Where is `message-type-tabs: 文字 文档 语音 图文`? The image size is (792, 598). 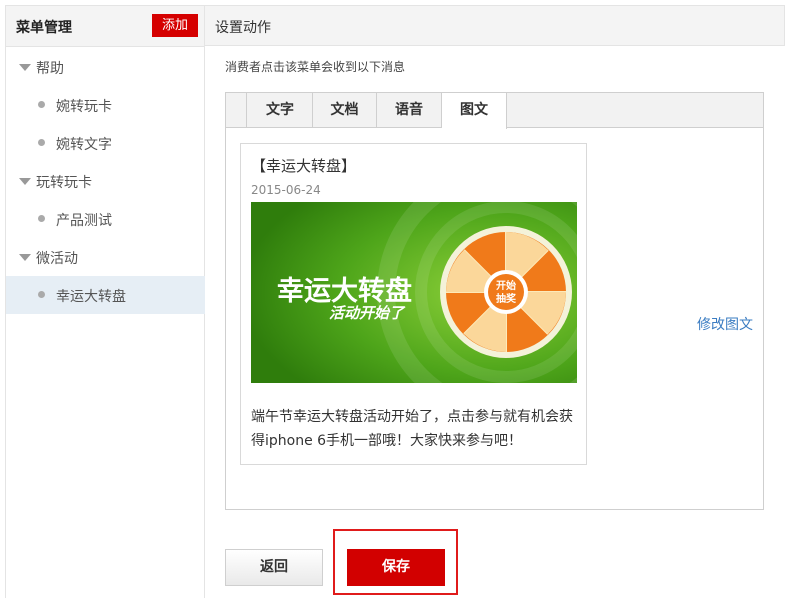 message-type-tabs: 文字 文档 语音 图文 is located at coordinates (494, 111).